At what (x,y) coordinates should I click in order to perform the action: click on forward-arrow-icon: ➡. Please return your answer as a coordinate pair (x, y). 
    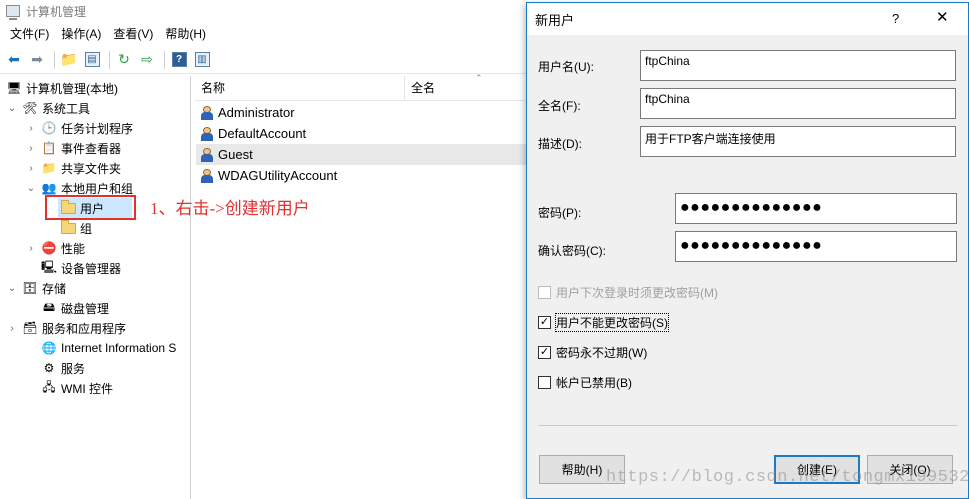
    Looking at the image, I should click on (37, 60).